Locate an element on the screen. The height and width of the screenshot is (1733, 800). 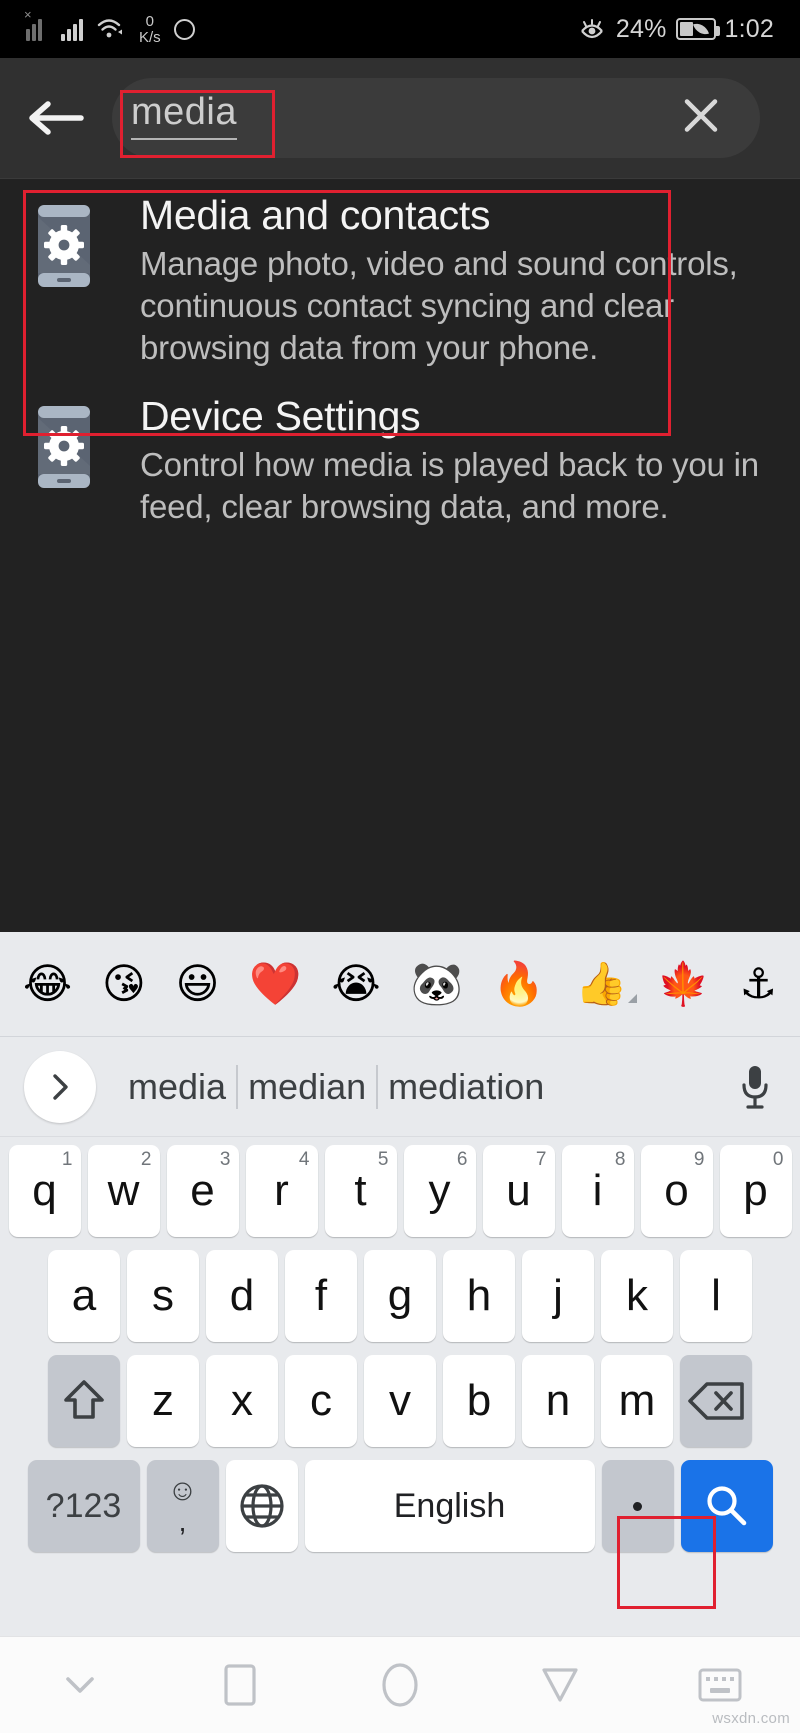
battery-icon is located at coordinates (697, 29).